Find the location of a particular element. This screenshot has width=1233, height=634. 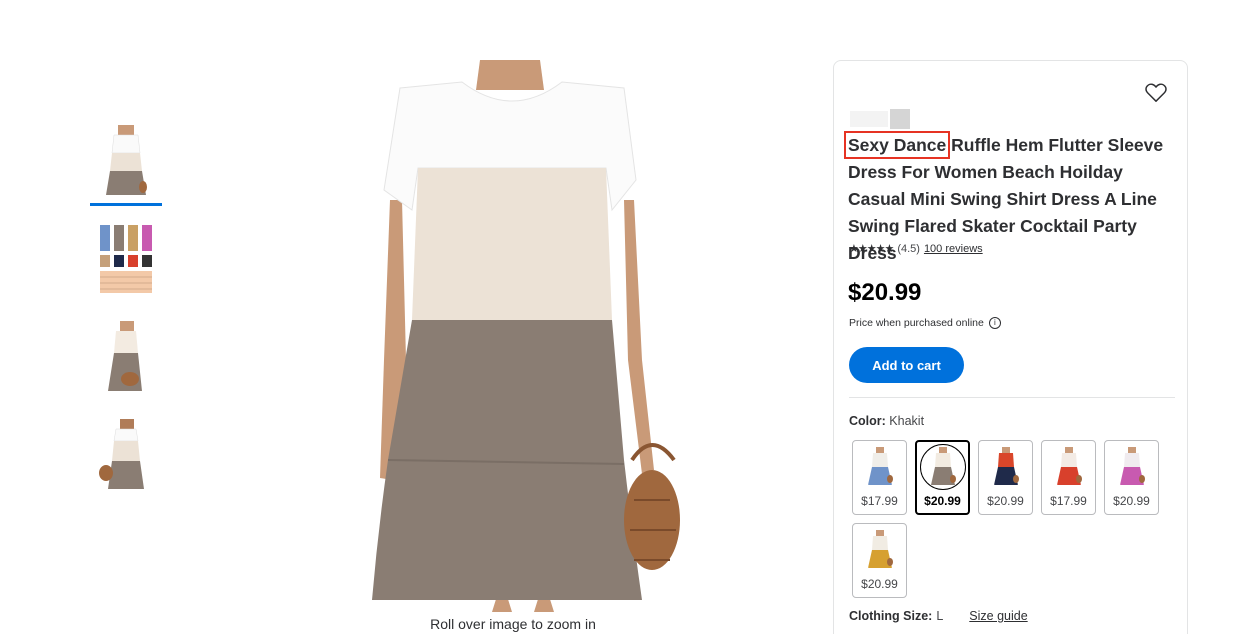

thumbnail-color-chart is located at coordinates (126, 260).